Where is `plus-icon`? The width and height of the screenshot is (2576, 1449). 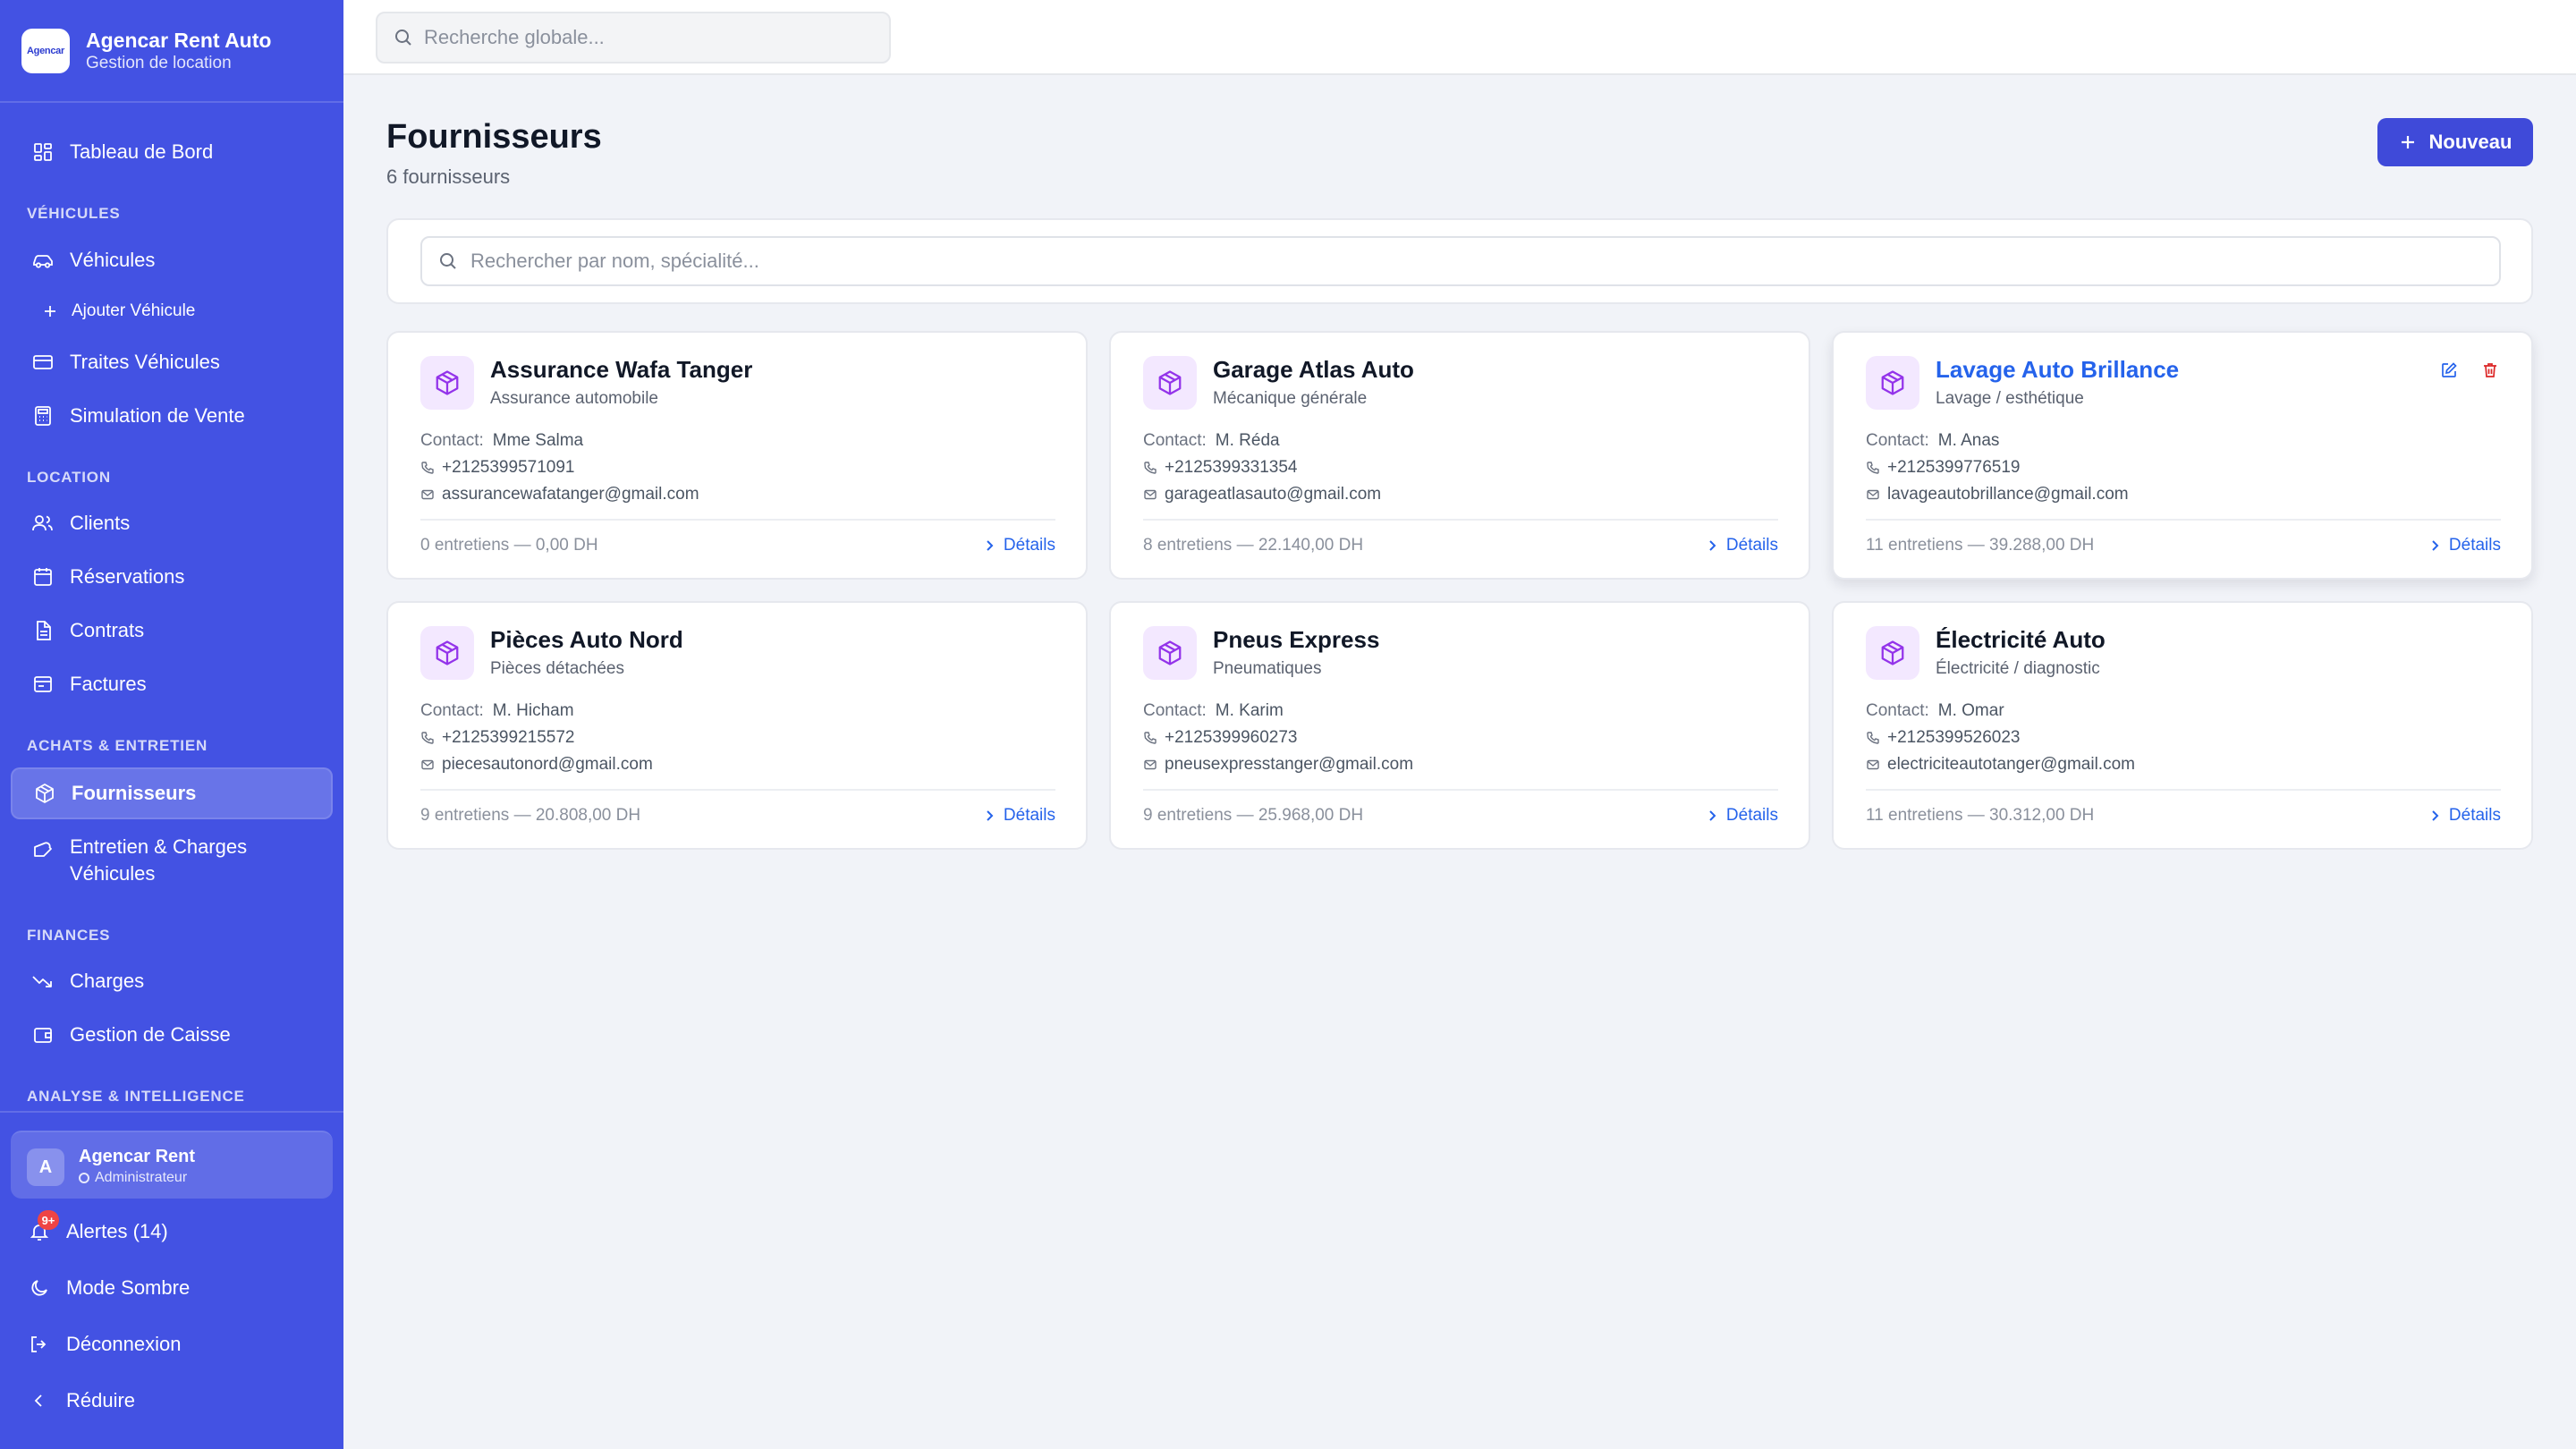
plus-icon is located at coordinates (2408, 142).